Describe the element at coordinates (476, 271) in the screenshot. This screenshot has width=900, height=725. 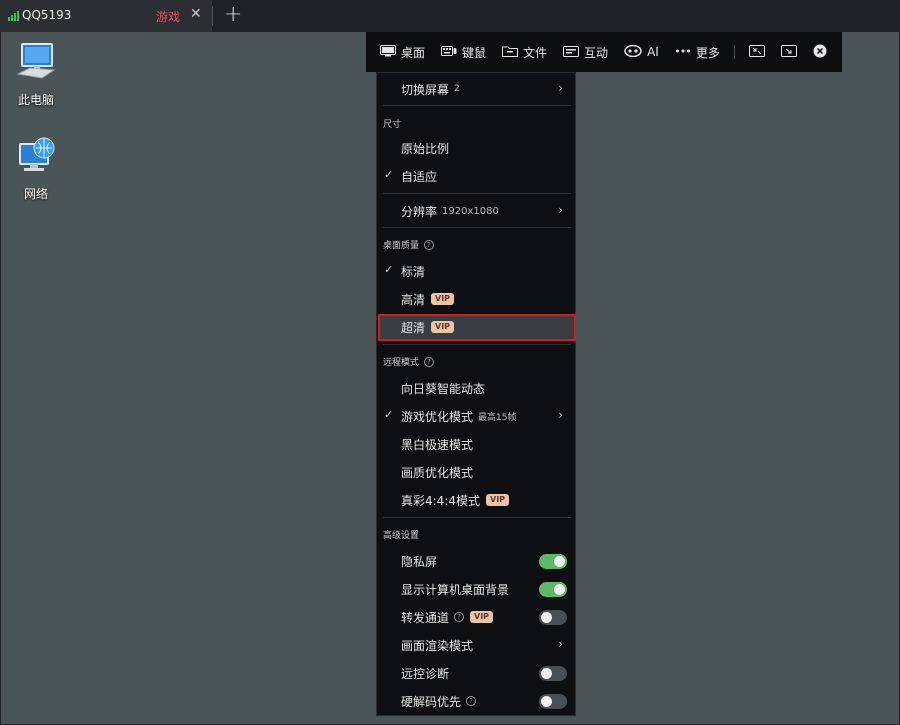
I see `menu-item-quality-sd: ✓ 标清` at that location.